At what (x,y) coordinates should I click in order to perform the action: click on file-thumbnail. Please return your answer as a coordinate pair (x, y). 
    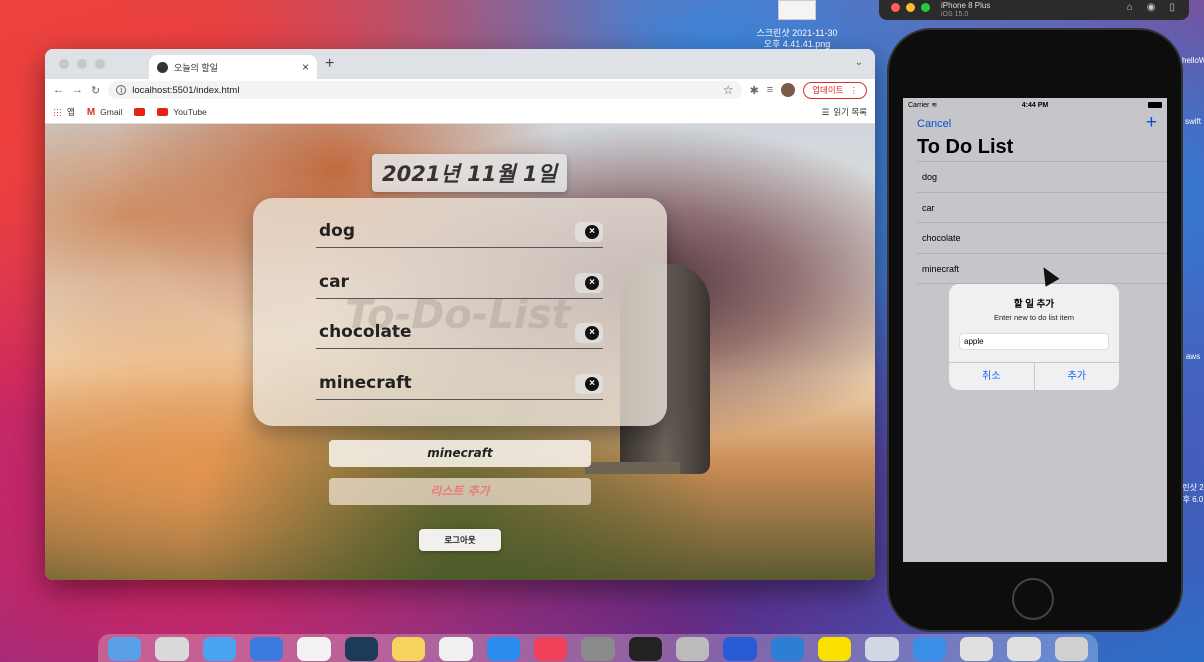
    Looking at the image, I should click on (797, 10).